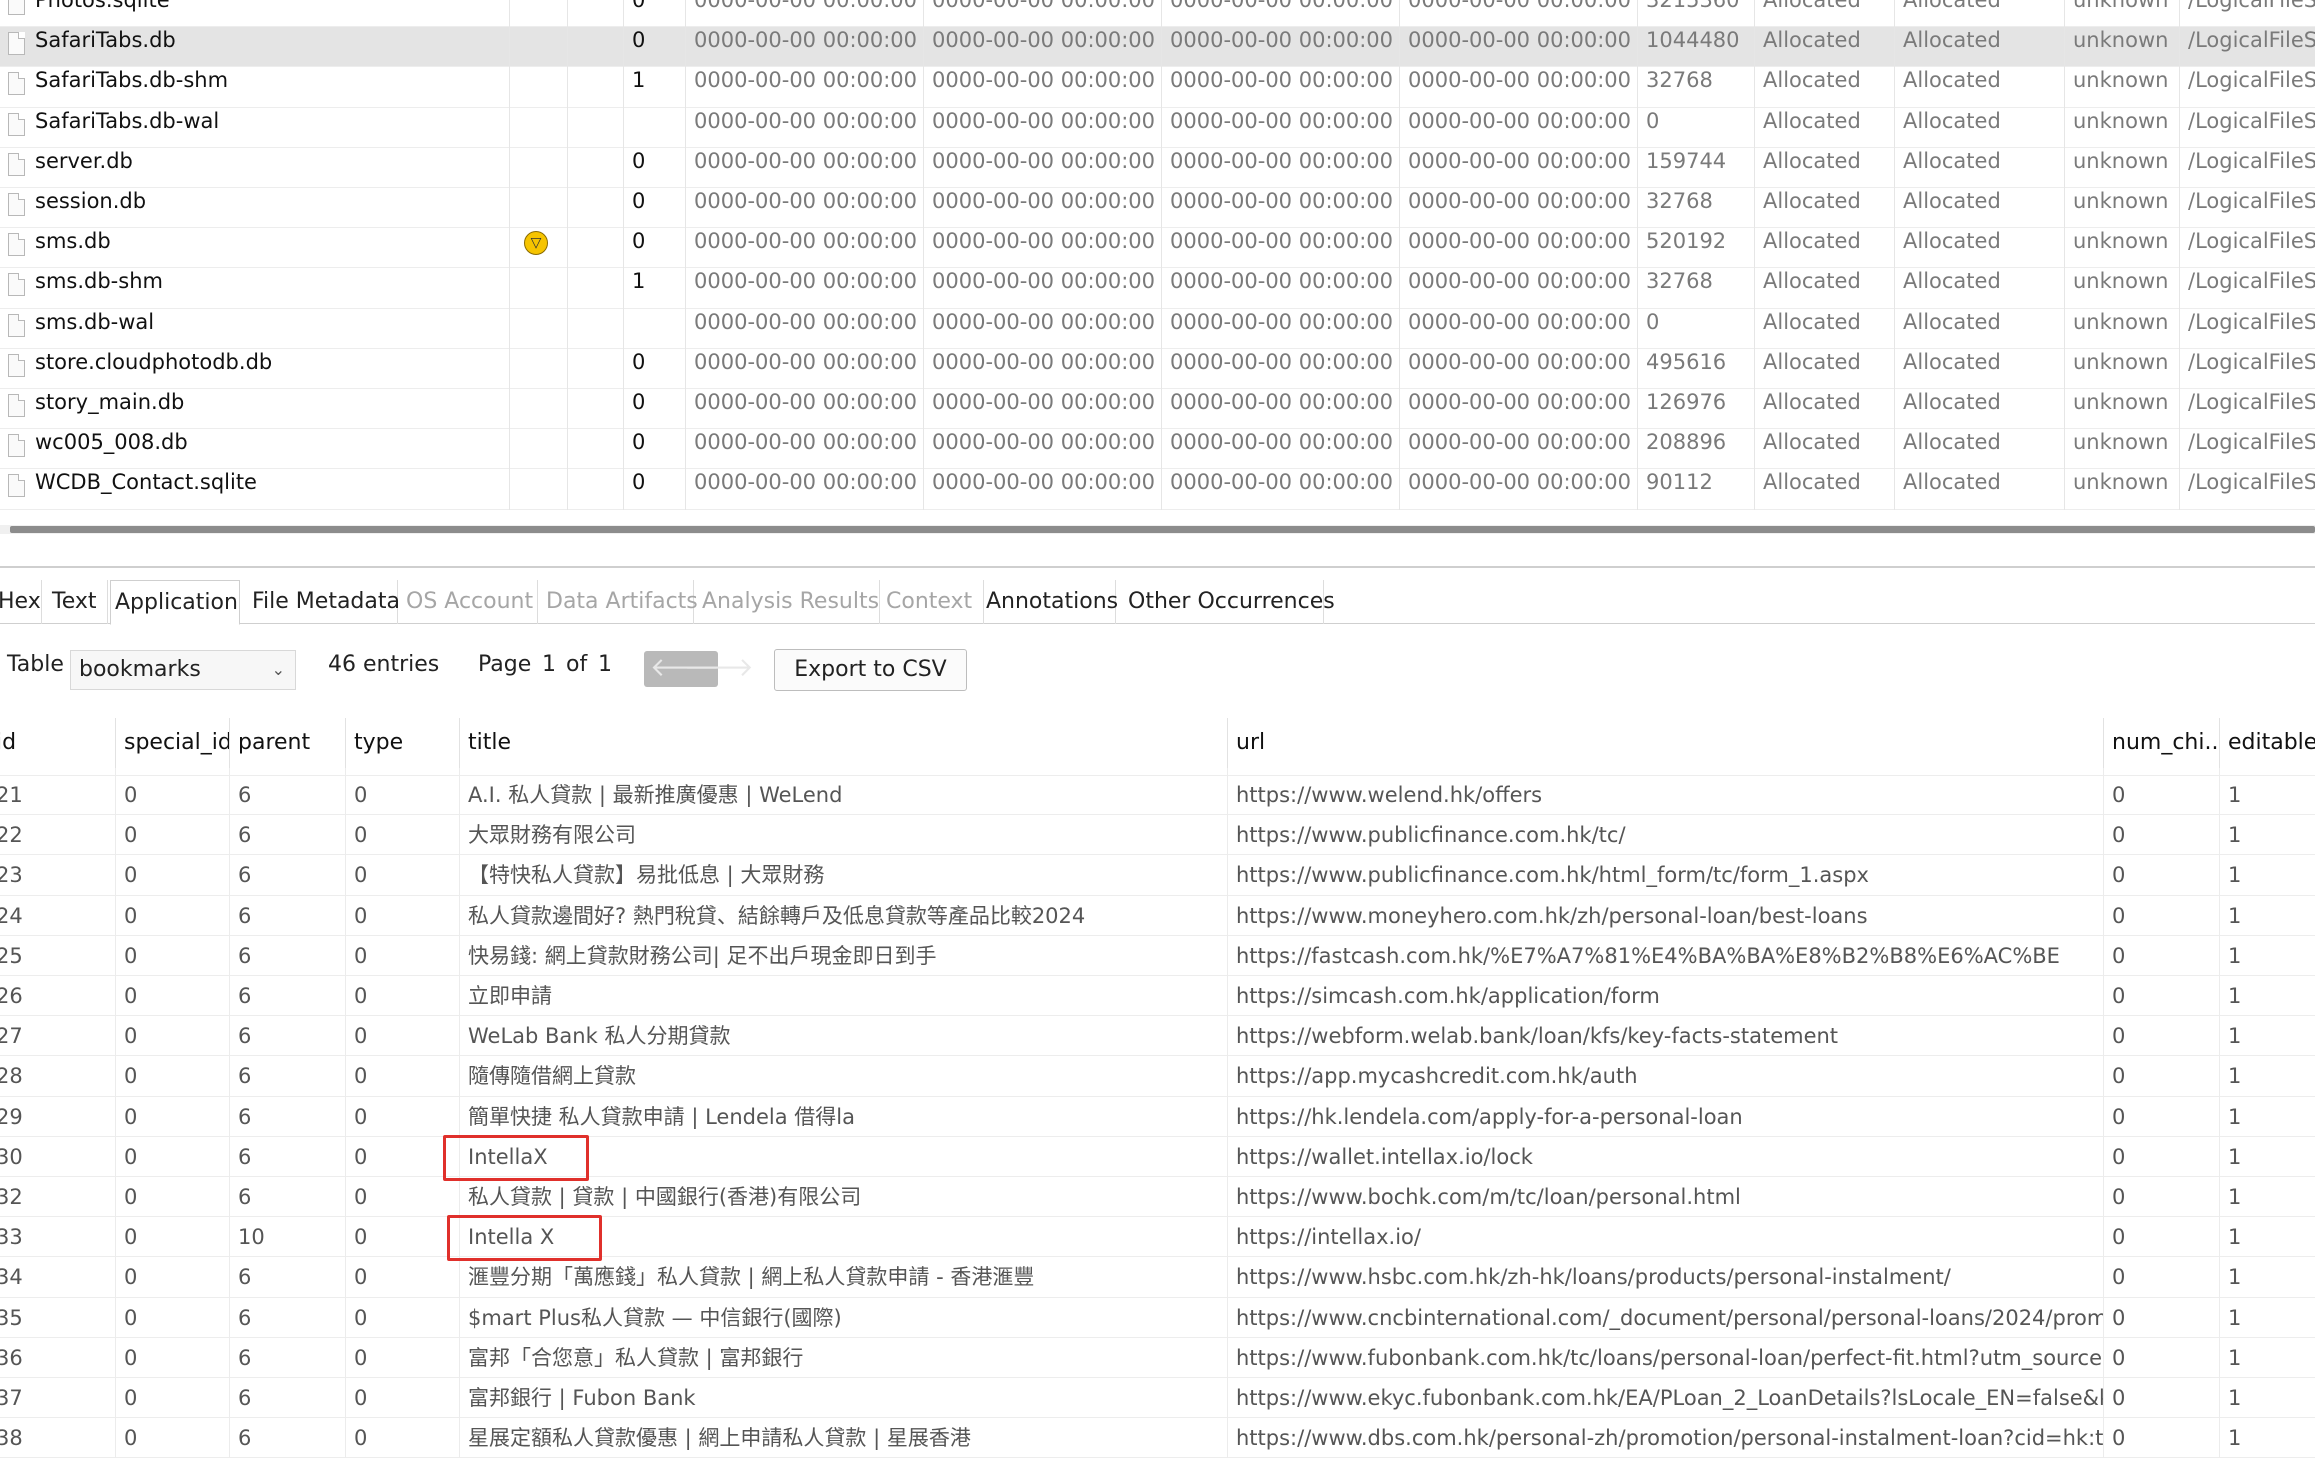 The height and width of the screenshot is (1467, 2315). Describe the element at coordinates (255, 248) in the screenshot. I see `file-name-cell: sms.db` at that location.